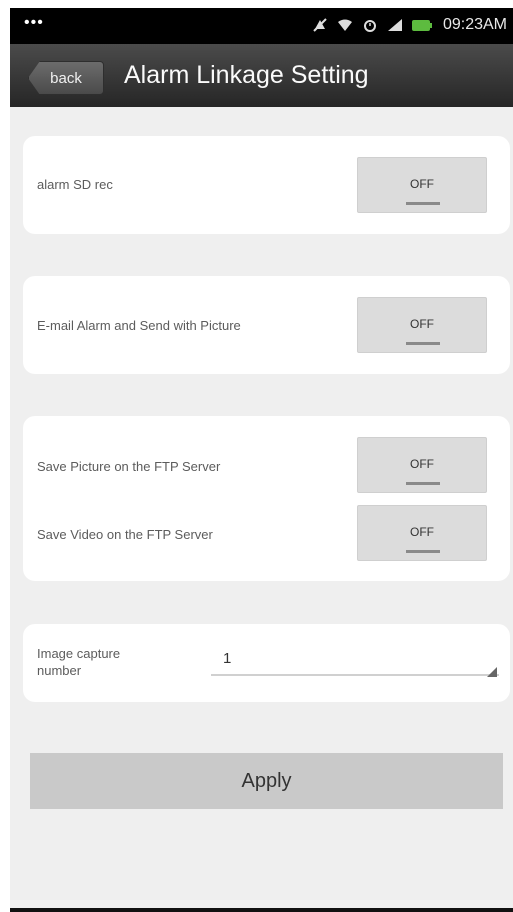 This screenshot has height=912, width=513. Describe the element at coordinates (246, 75) in the screenshot. I see `page-title: Alarm Linkage Setting` at that location.